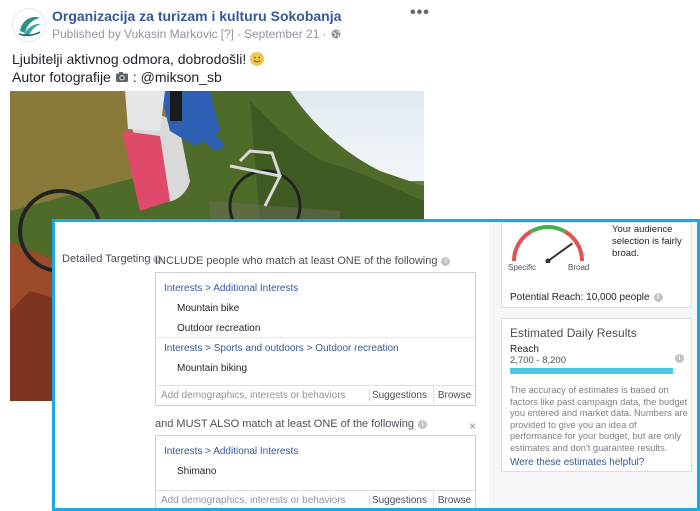 The width and height of the screenshot is (700, 511). What do you see at coordinates (454, 395) in the screenshot?
I see `browse-button: Browse` at bounding box center [454, 395].